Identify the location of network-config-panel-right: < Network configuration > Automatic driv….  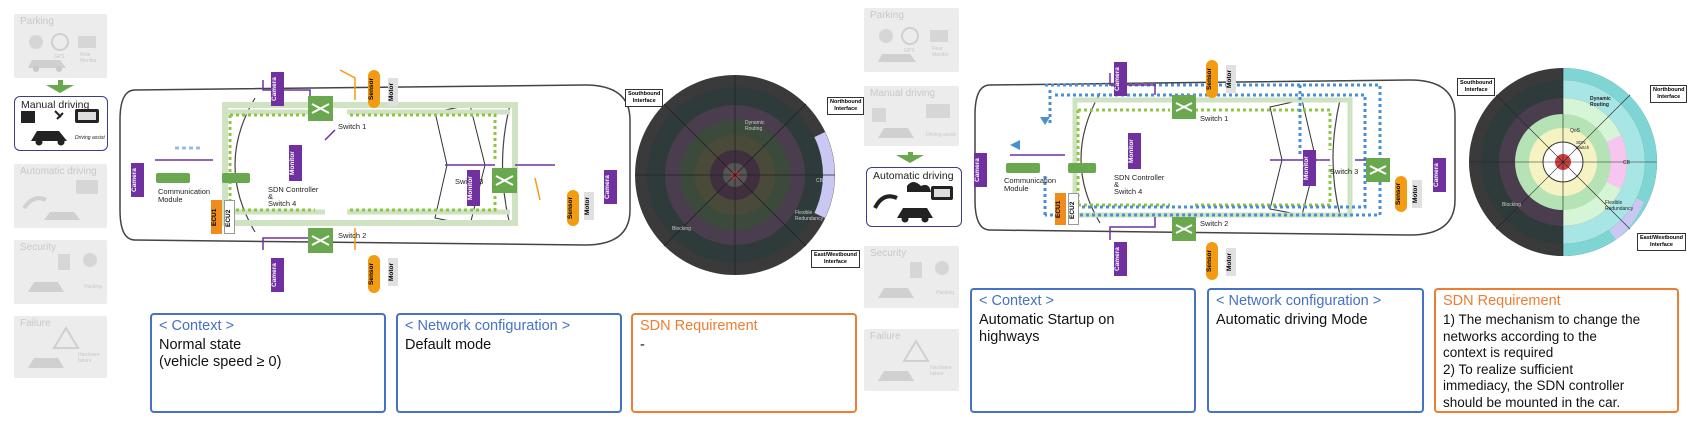
(1315, 350).